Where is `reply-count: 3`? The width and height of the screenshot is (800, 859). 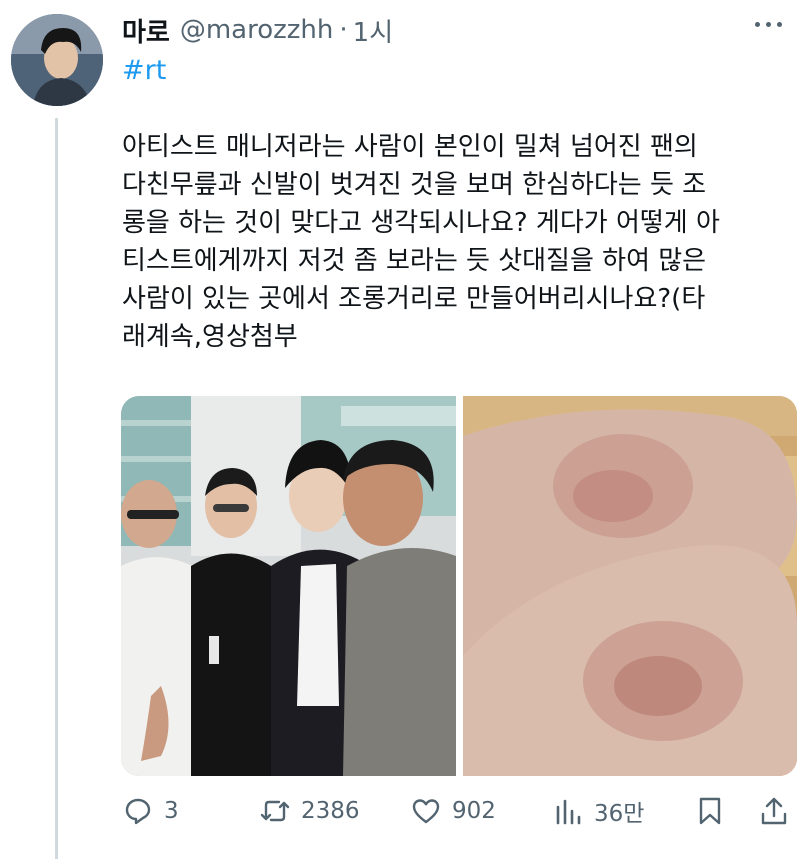 reply-count: 3 is located at coordinates (171, 811).